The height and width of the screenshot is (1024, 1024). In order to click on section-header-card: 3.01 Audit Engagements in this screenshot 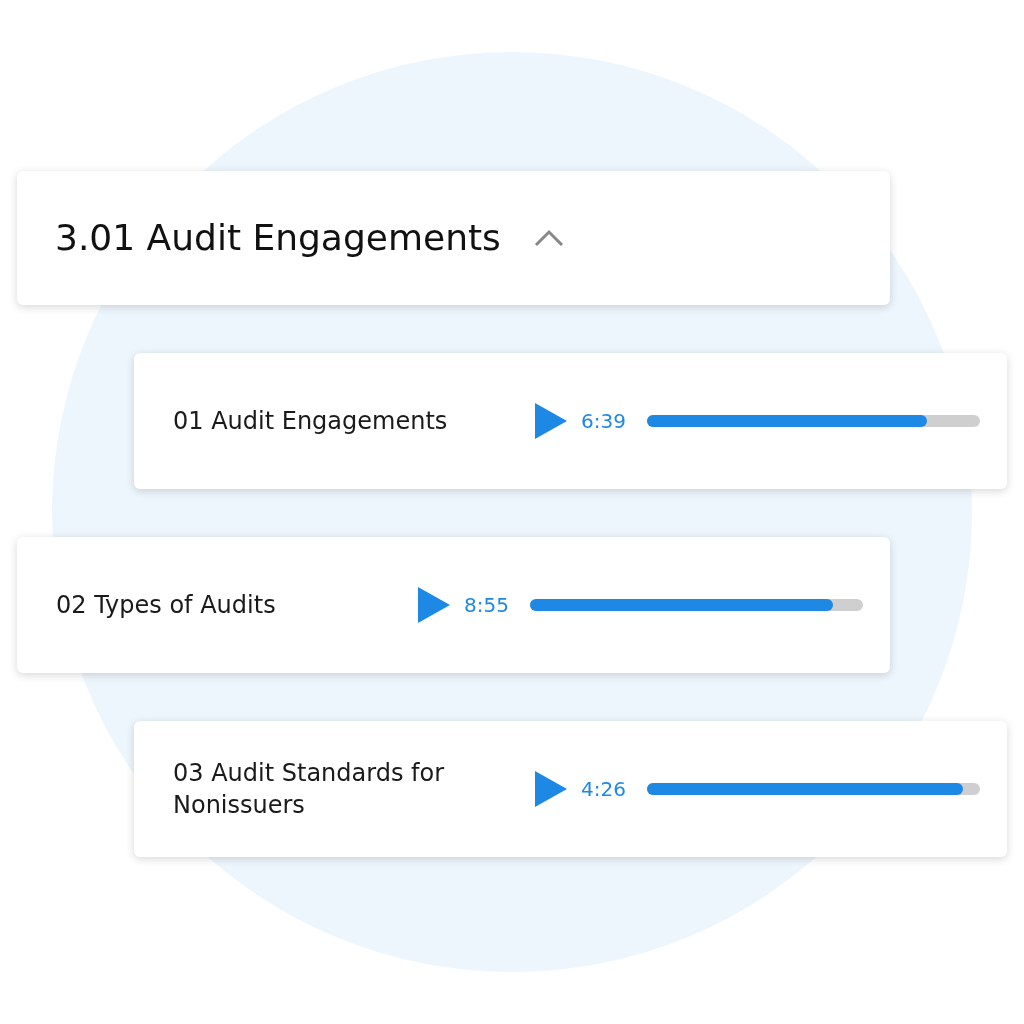, I will do `click(453, 238)`.